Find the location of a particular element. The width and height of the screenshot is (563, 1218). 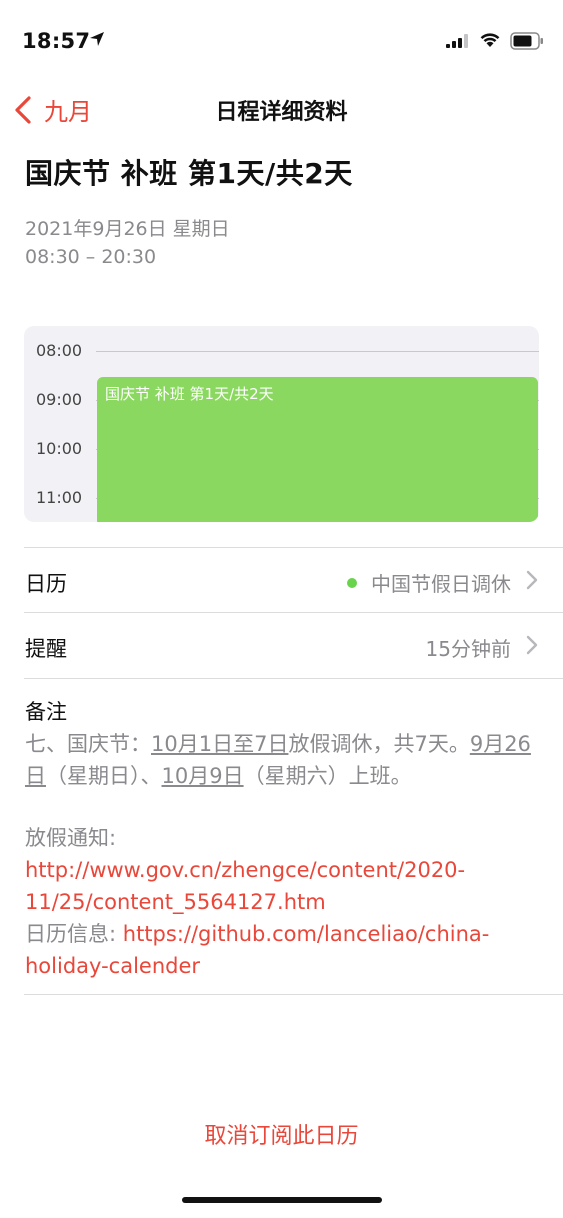

status-bar: 18:57 is located at coordinates (281, 40).